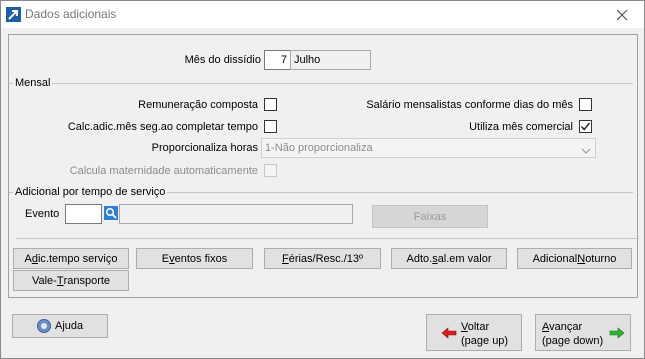  Describe the element at coordinates (428, 148) in the screenshot. I see `proporcionaliza-horas-select: 1-Não proporcionaliza` at that location.